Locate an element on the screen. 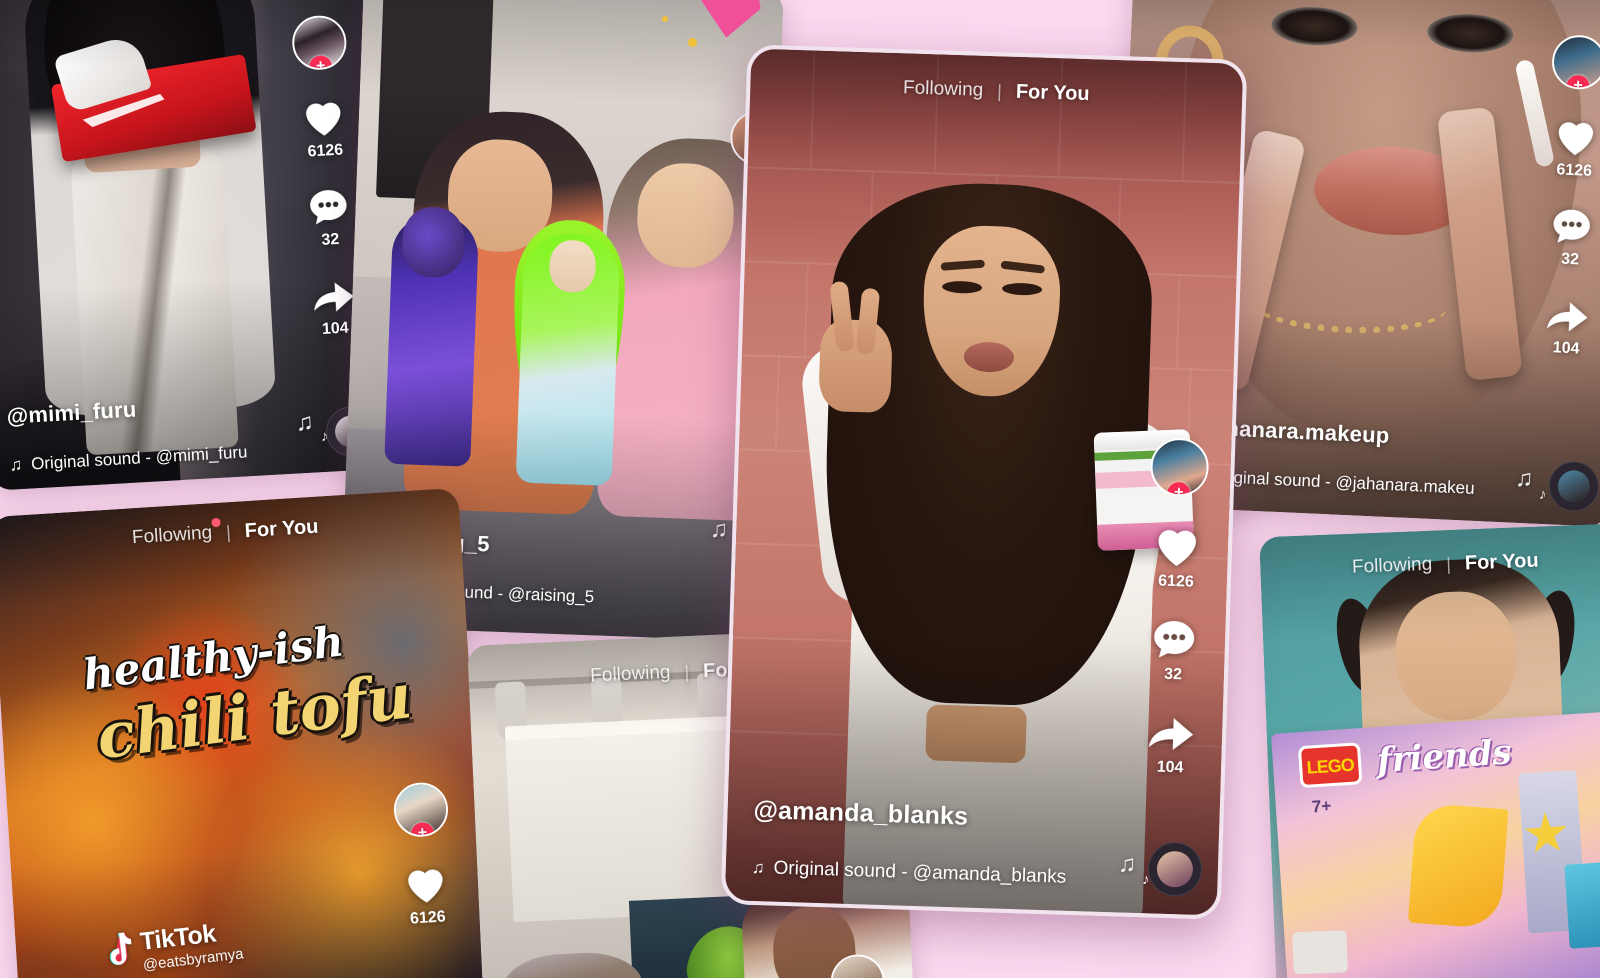  feed-tabs: Following | For You is located at coordinates (1429, 564).